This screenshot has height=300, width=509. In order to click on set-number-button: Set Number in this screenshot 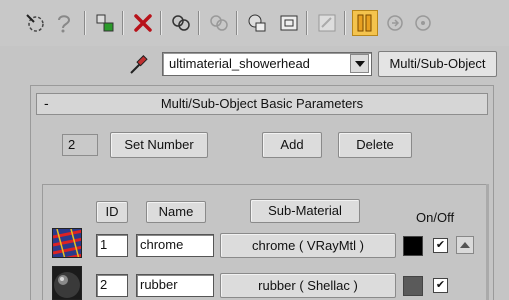, I will do `click(159, 145)`.